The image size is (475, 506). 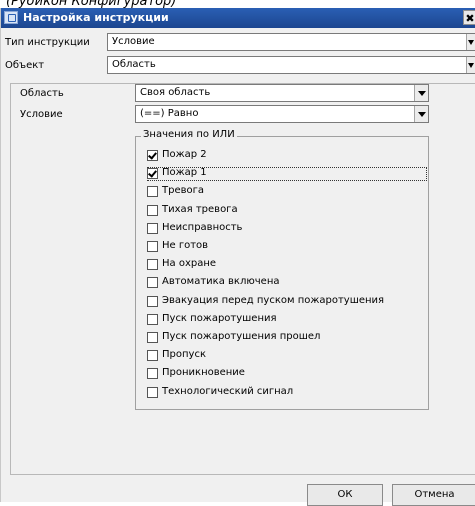 What do you see at coordinates (287, 174) in the screenshot?
I see `value-checkbox-item: Пожар 1` at bounding box center [287, 174].